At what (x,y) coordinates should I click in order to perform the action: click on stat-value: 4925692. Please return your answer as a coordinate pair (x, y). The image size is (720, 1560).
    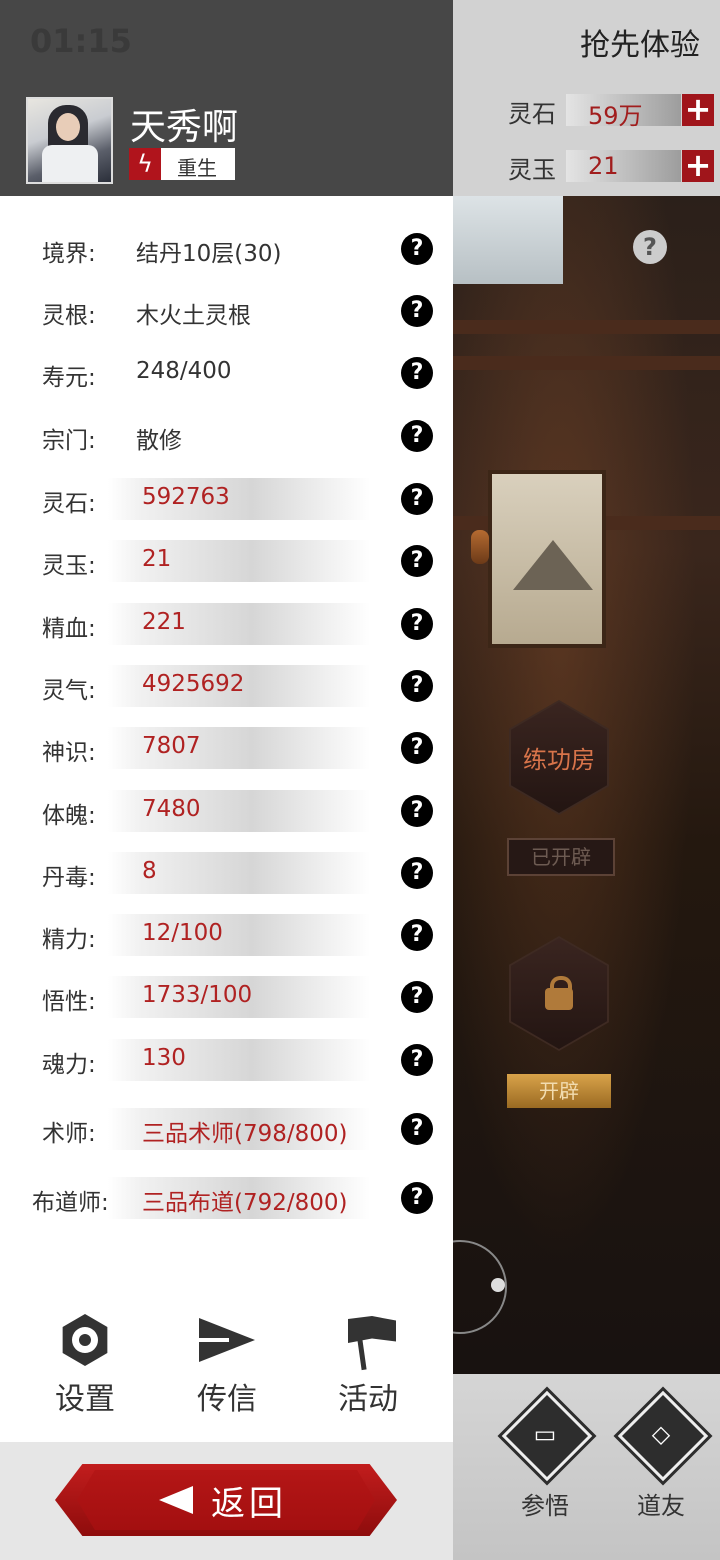
    Looking at the image, I should click on (193, 684).